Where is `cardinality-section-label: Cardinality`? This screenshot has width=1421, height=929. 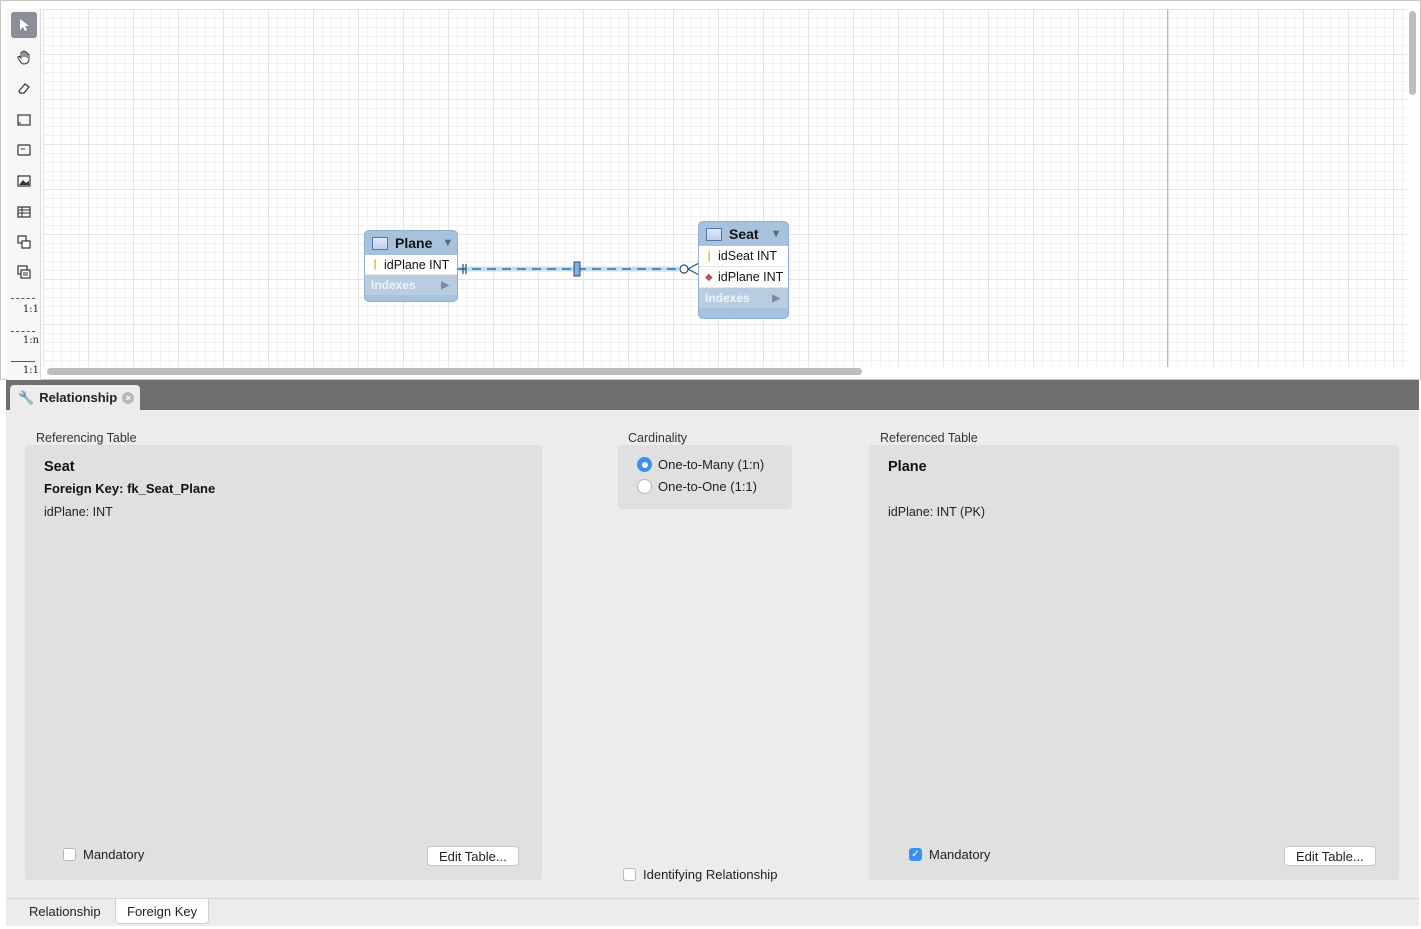 cardinality-section-label: Cardinality is located at coordinates (658, 438).